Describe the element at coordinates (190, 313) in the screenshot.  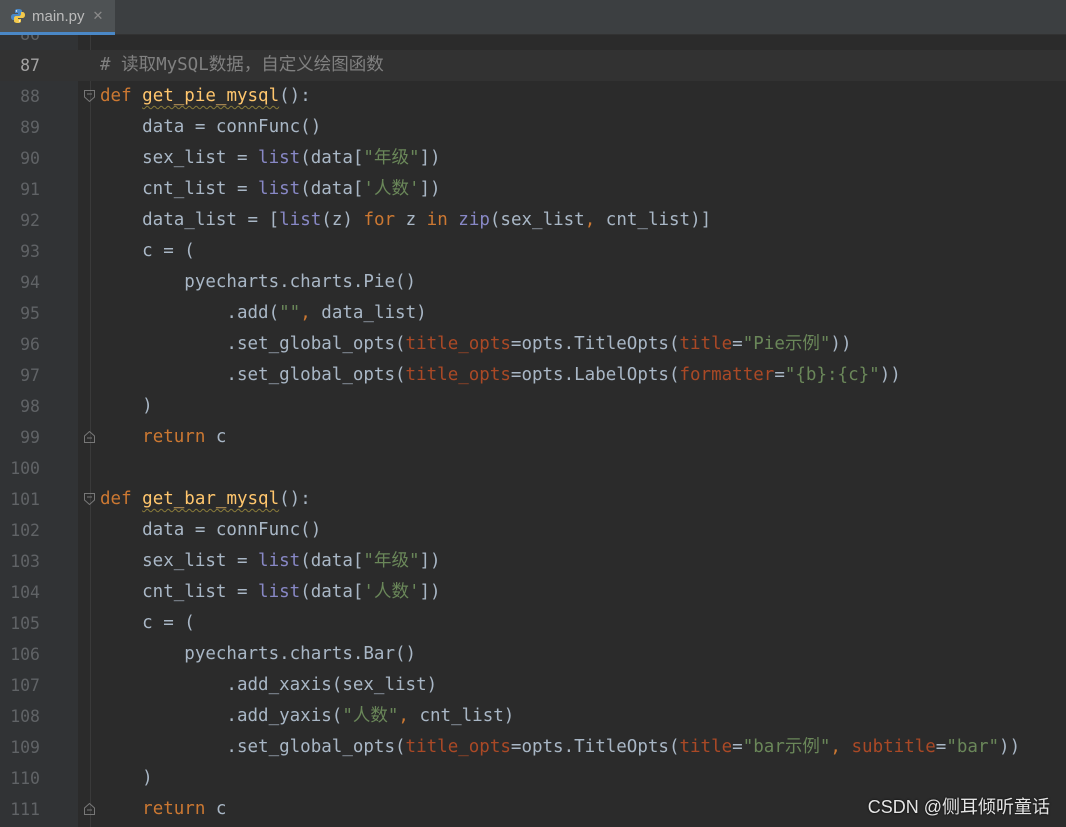
I see `code-token: .add(` at that location.